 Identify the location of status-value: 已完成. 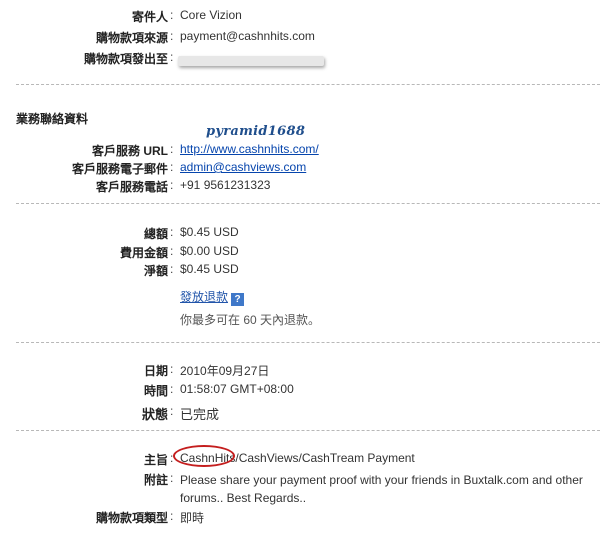
(200, 414).